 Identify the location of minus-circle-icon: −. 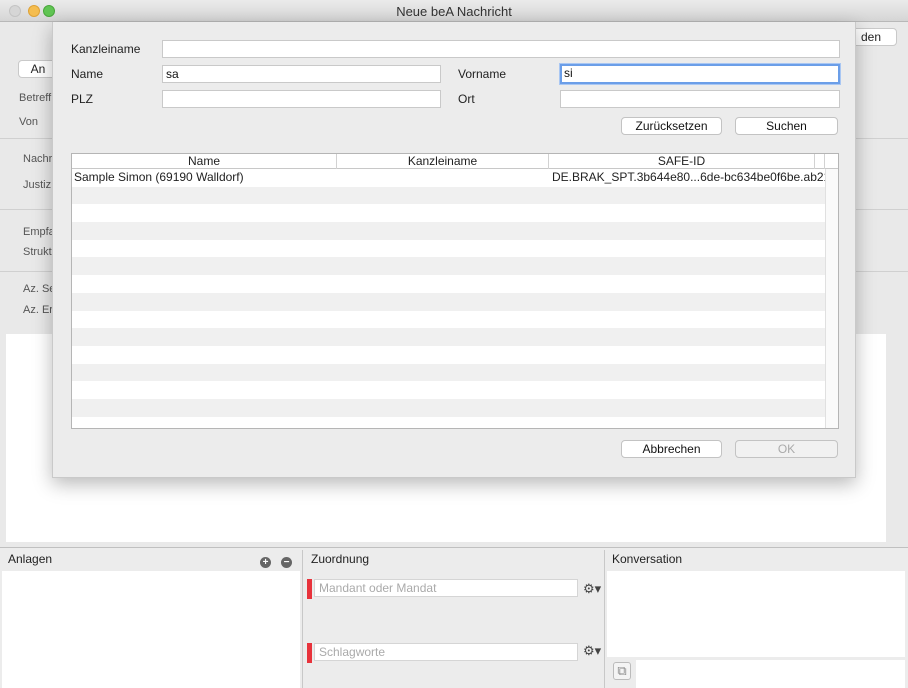
(286, 562).